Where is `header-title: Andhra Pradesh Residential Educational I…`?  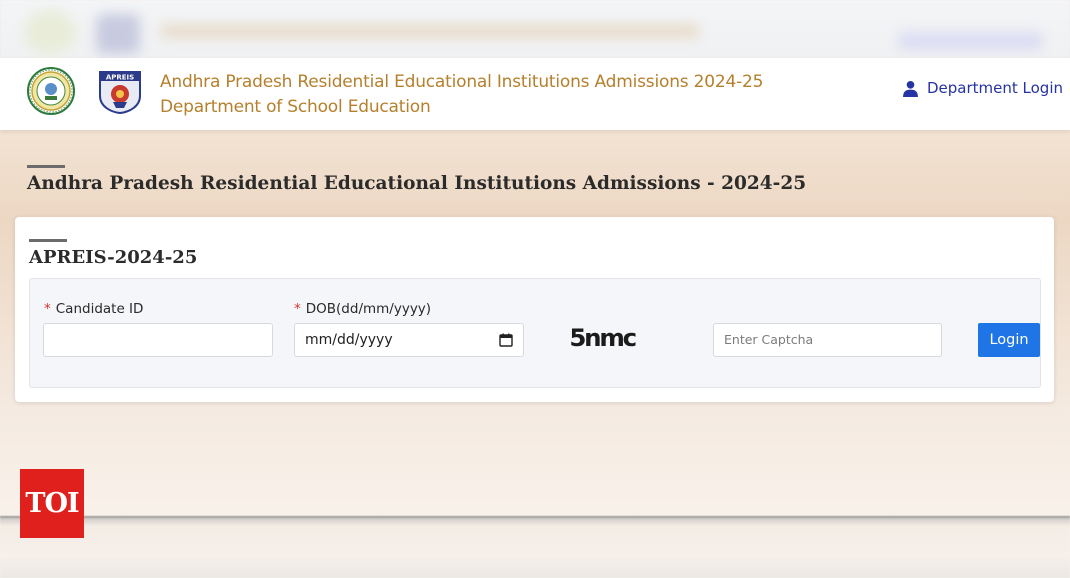
header-title: Andhra Pradesh Residential Educational I… is located at coordinates (461, 95).